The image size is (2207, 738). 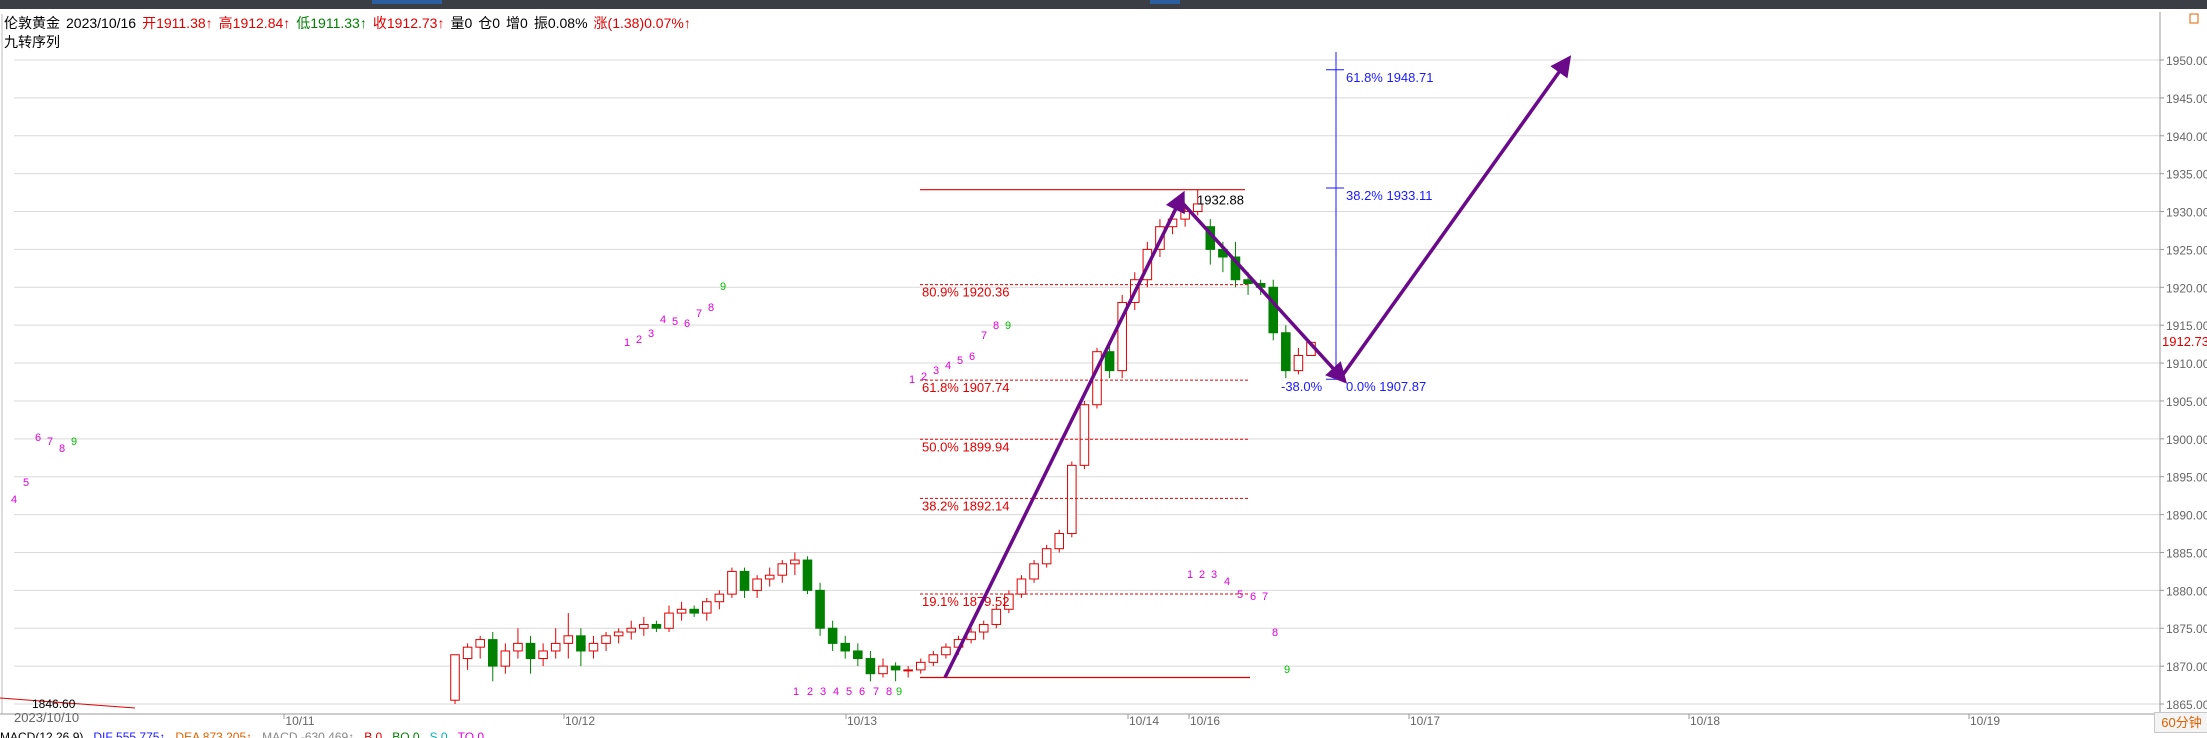 What do you see at coordinates (47, 717) in the screenshot?
I see `first-date-label: 2023/10/10` at bounding box center [47, 717].